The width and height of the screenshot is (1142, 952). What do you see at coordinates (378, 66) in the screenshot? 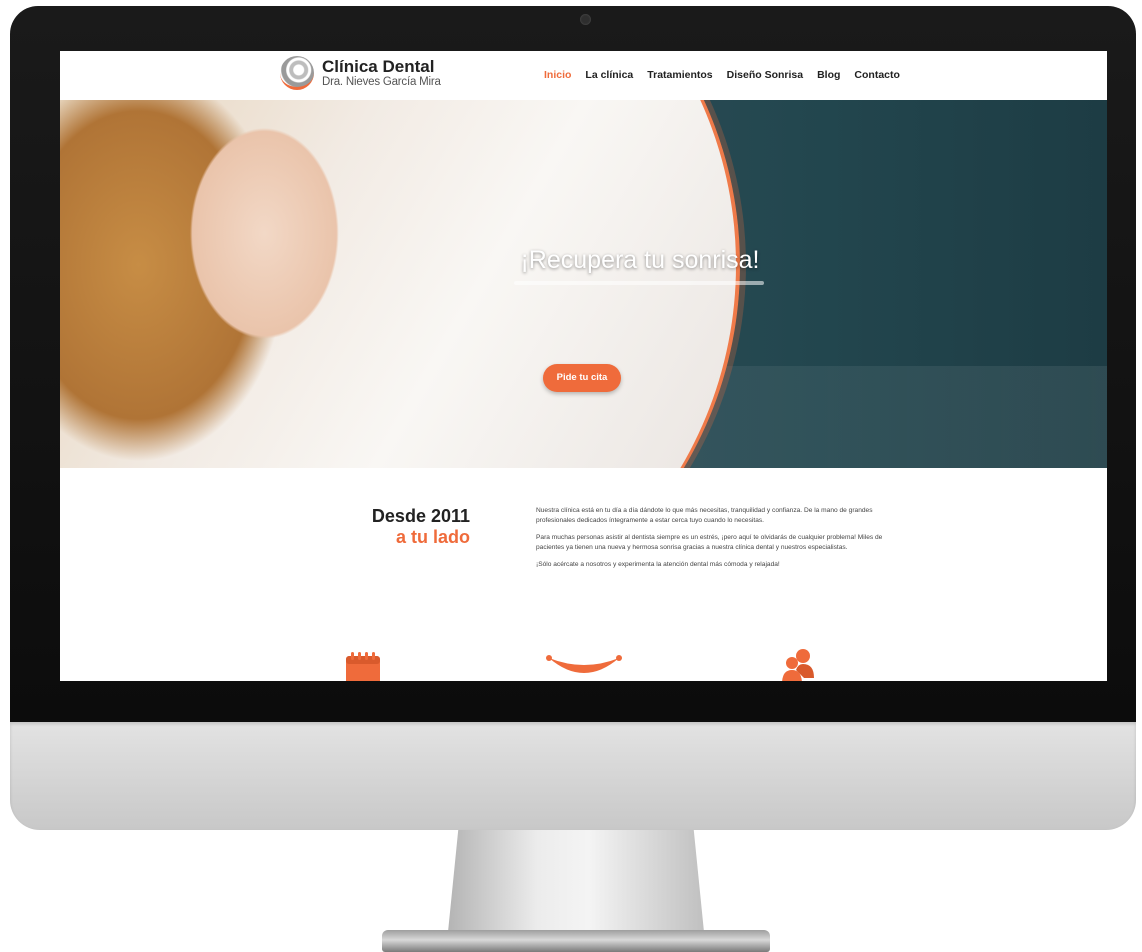
I see `logo-title: Clínica Dental` at bounding box center [378, 66].